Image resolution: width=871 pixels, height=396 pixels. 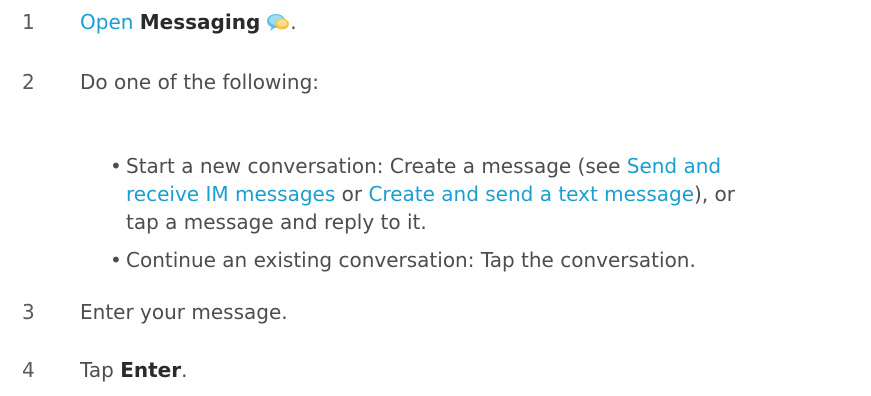 What do you see at coordinates (352, 194) in the screenshot?
I see `bullet-text: or` at bounding box center [352, 194].